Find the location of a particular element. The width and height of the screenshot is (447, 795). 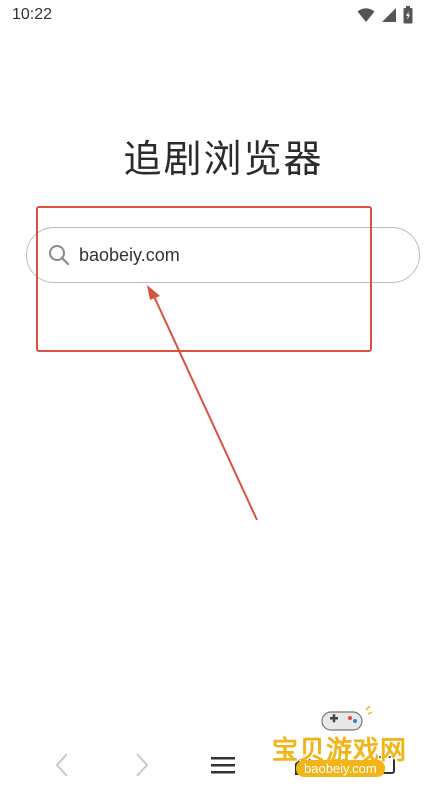

status-icons is located at coordinates (385, 17).